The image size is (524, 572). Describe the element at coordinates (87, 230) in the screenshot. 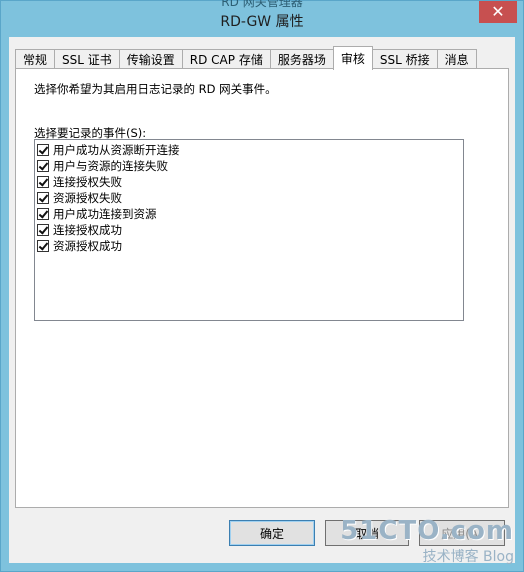

I see `event-item-label: 连接授权成功` at that location.